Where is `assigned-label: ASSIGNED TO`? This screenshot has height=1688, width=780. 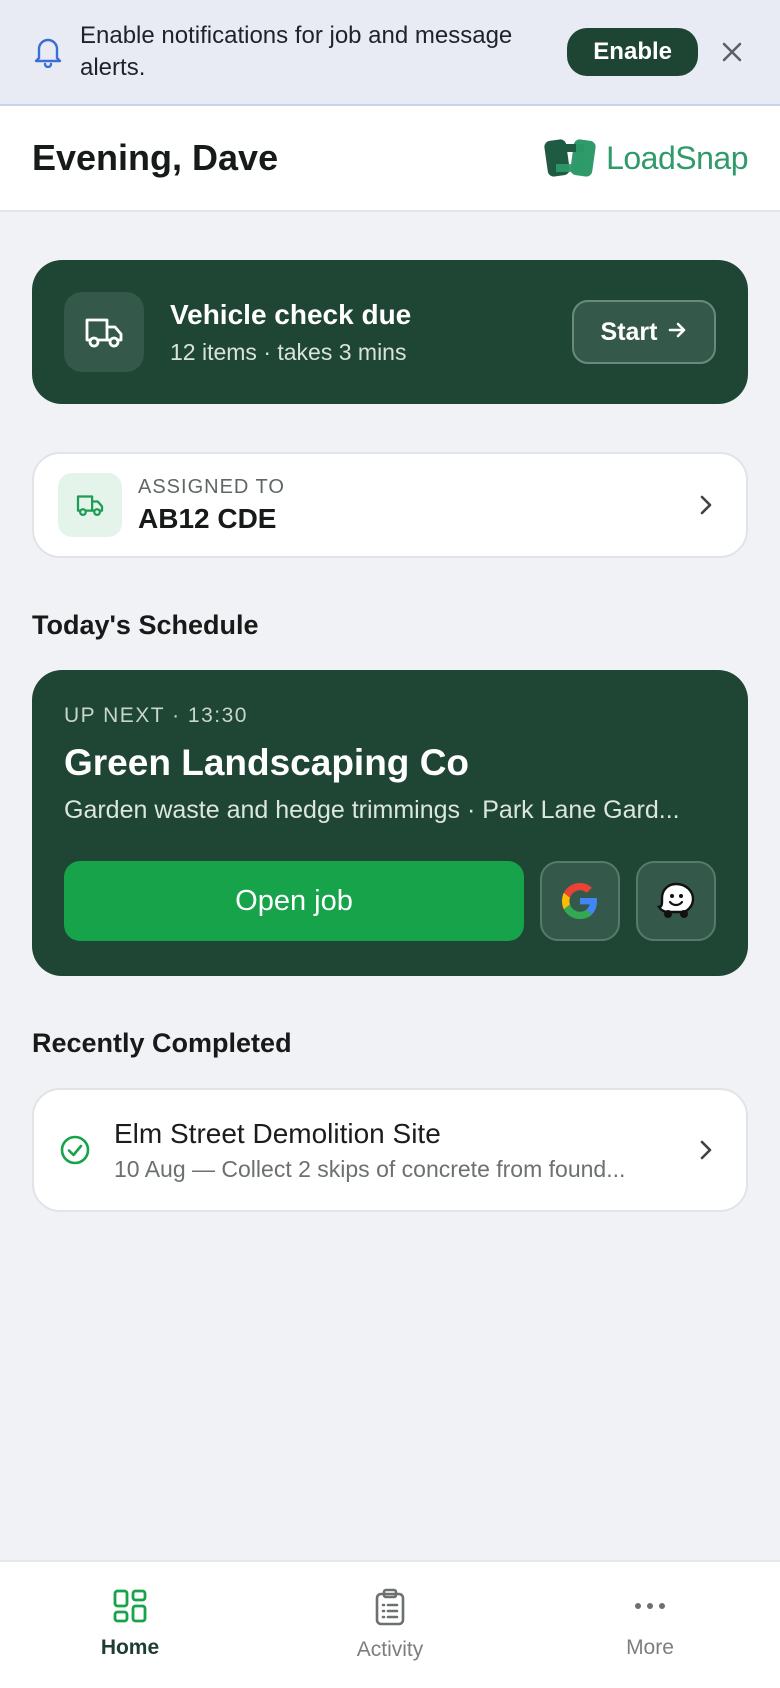
assigned-label: ASSIGNED TO is located at coordinates (211, 486).